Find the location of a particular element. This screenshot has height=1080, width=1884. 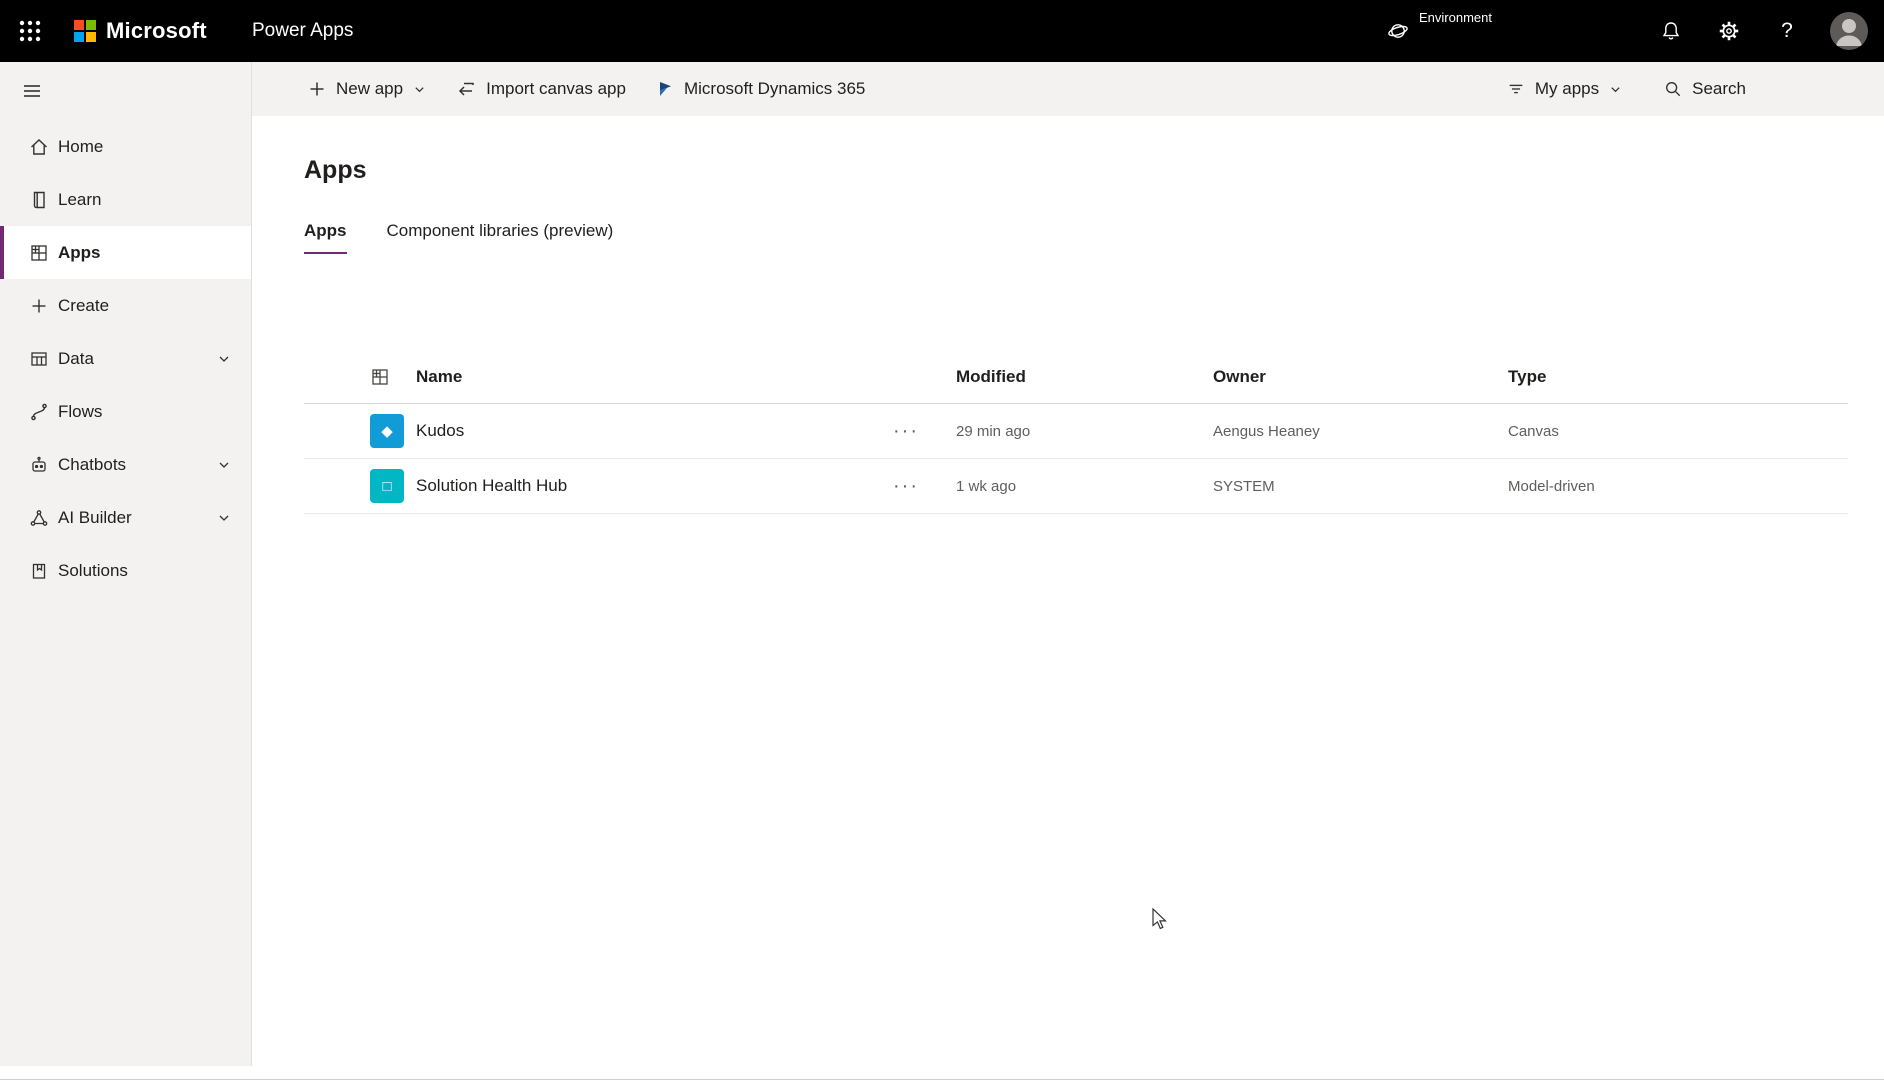

account-avatar is located at coordinates (1849, 31).